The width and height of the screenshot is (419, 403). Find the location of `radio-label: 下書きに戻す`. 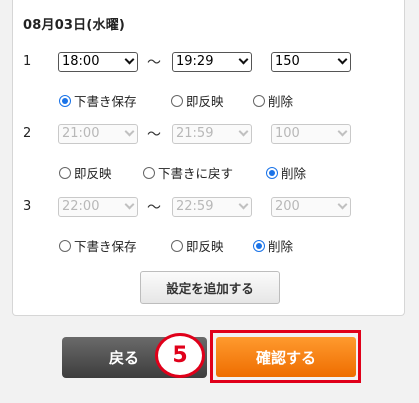

radio-label: 下書きに戻す is located at coordinates (196, 173).